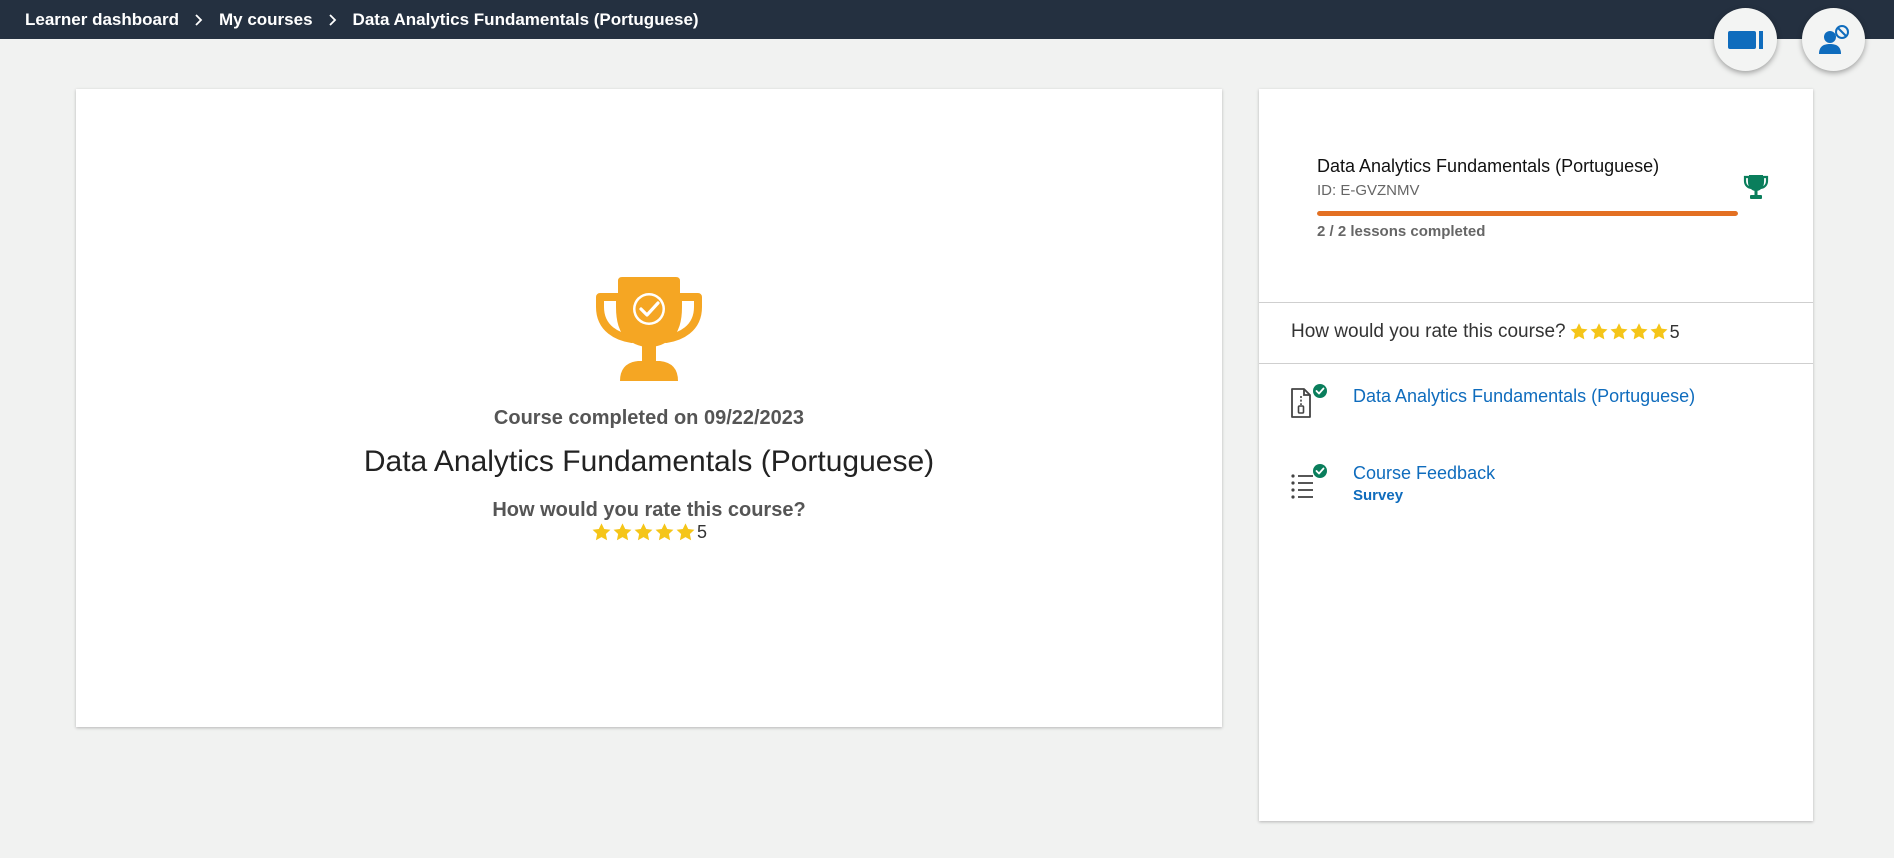  I want to click on user-status-button, so click(1833, 39).